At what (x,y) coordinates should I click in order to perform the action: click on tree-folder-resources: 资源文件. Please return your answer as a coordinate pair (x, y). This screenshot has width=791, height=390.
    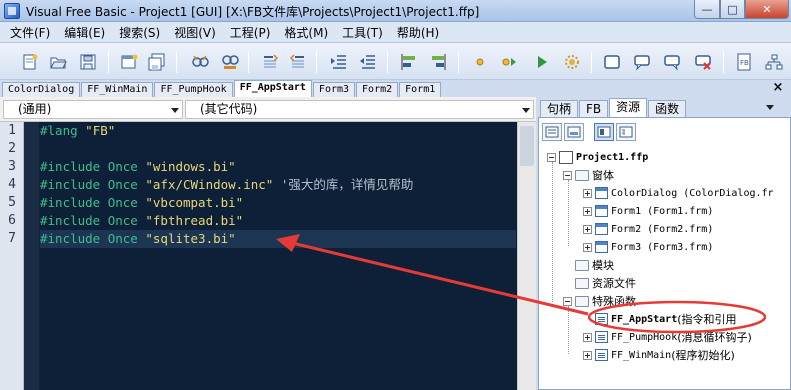
    Looking at the image, I should click on (605, 283).